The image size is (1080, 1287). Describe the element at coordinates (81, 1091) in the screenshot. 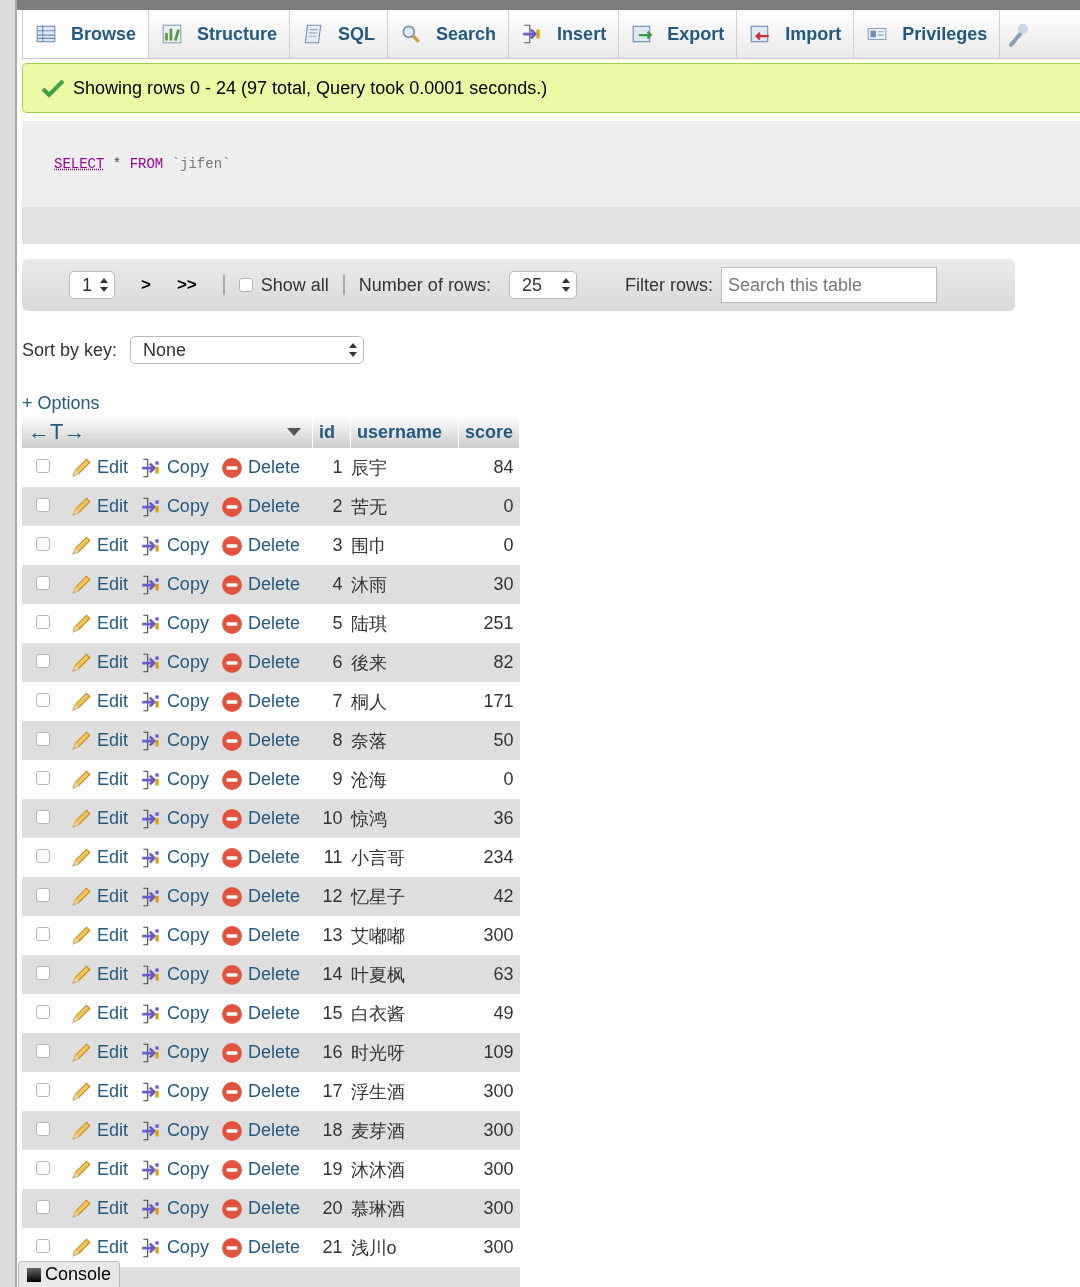

I see `pencil-icon` at that location.